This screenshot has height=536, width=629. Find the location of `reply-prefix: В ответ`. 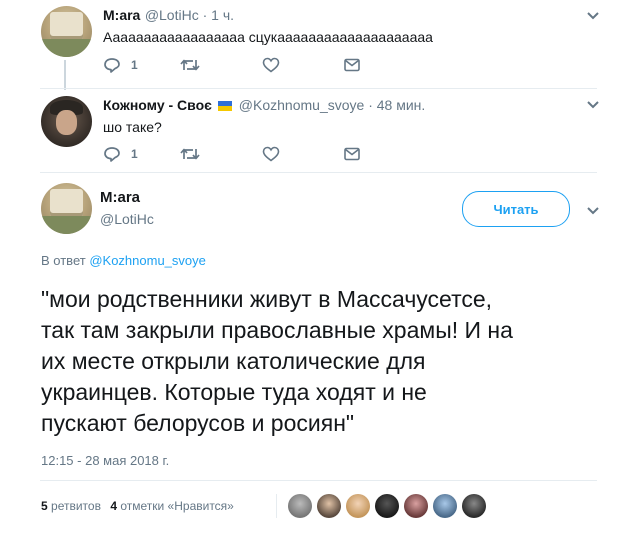

reply-prefix: В ответ is located at coordinates (63, 260).